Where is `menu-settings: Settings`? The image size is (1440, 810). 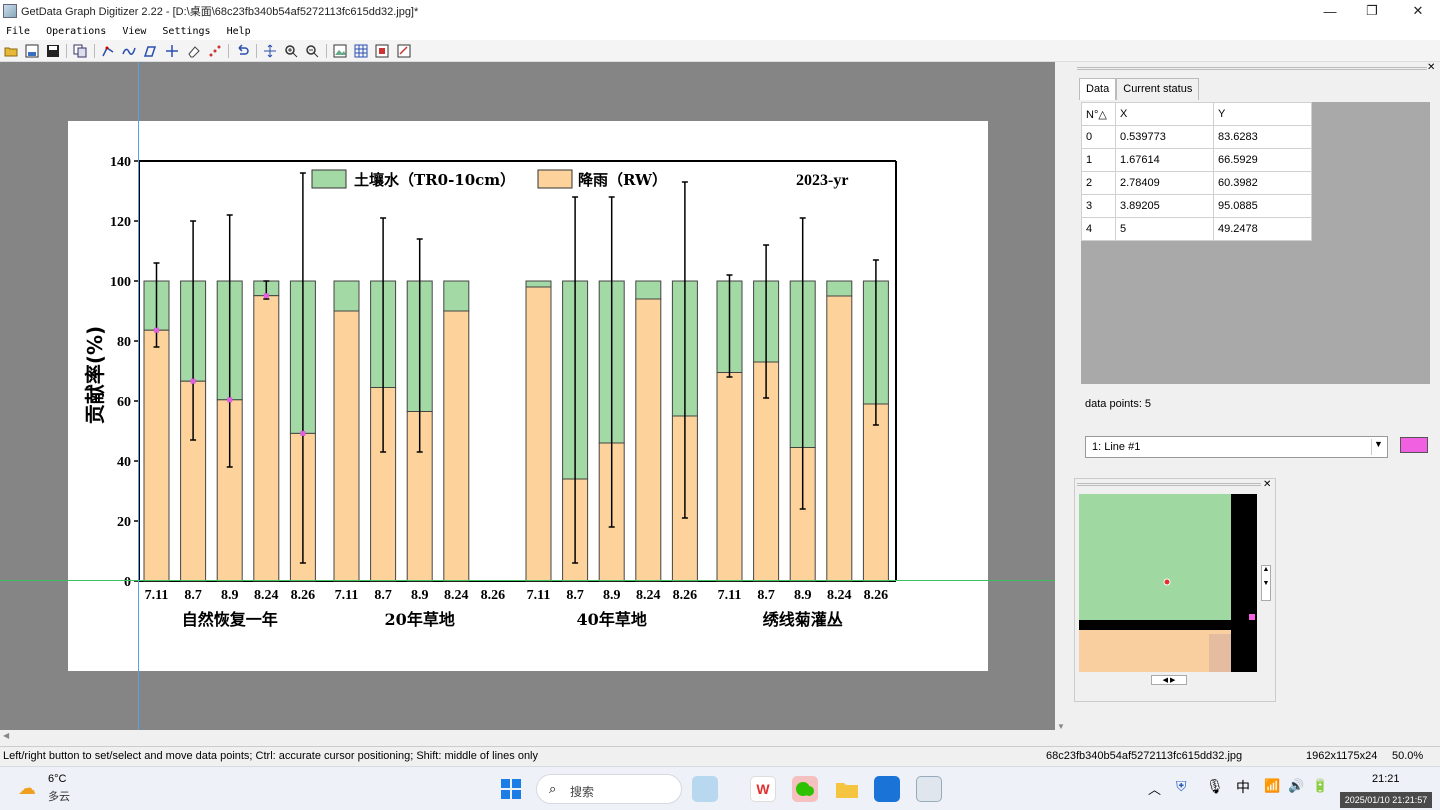
menu-settings: Settings is located at coordinates (186, 31).